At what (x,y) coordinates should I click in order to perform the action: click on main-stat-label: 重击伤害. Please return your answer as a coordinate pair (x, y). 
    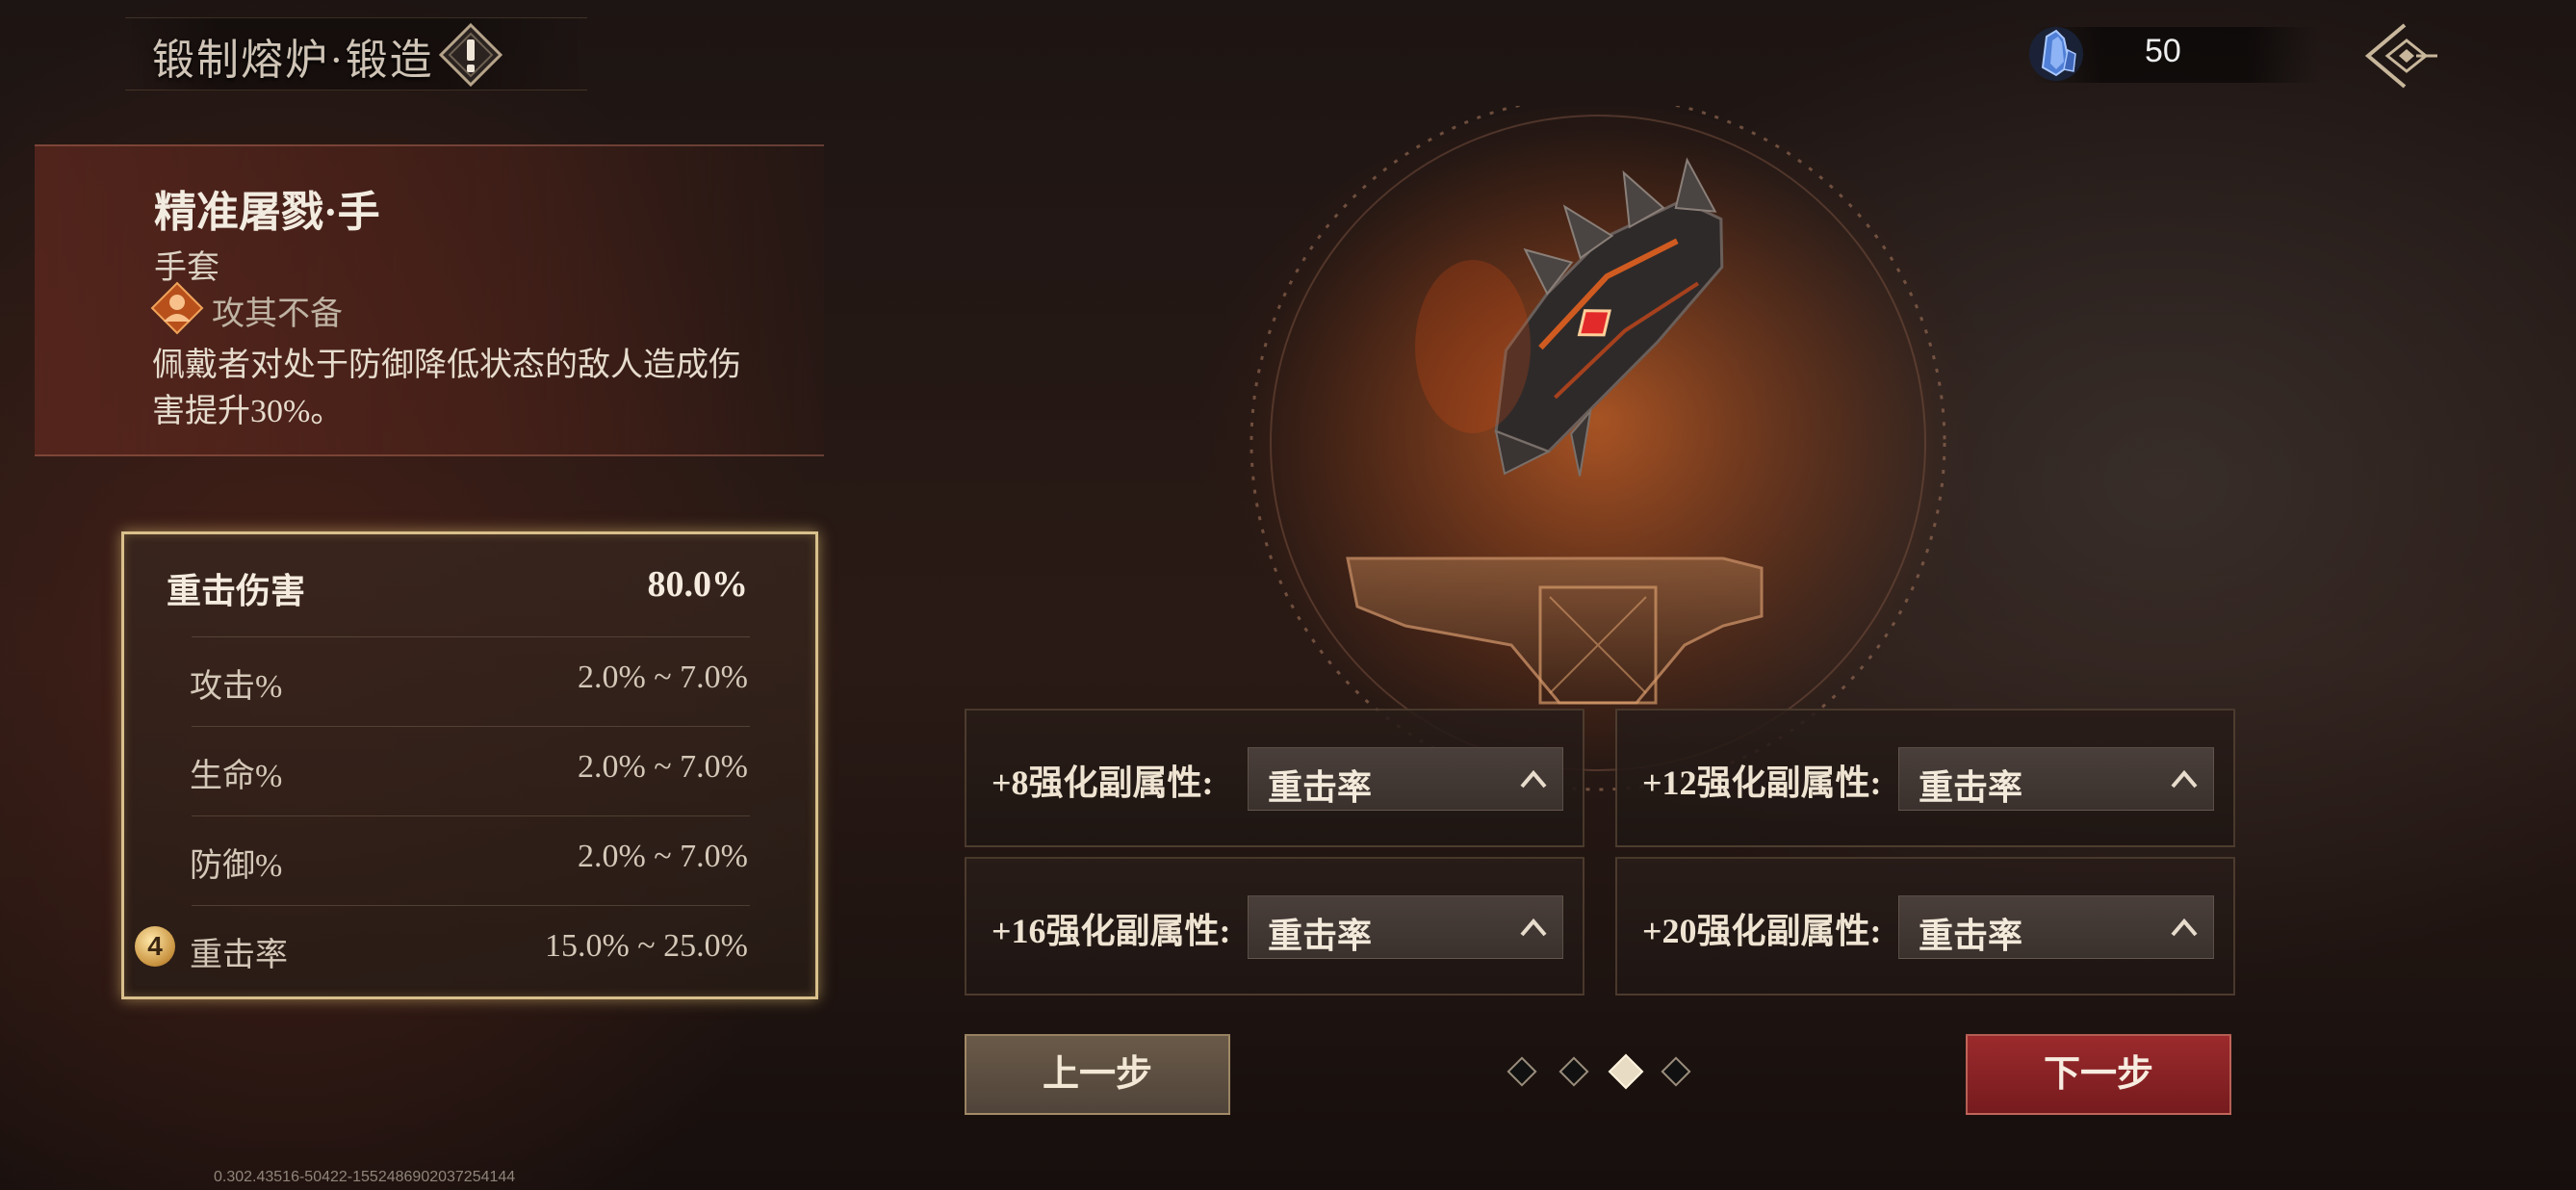
    Looking at the image, I should click on (236, 591).